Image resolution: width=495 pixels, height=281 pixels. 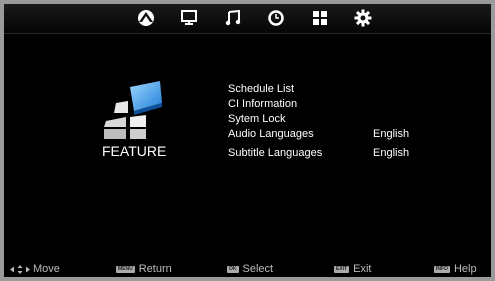 What do you see at coordinates (46, 269) in the screenshot?
I see `hint-move-label: Move` at bounding box center [46, 269].